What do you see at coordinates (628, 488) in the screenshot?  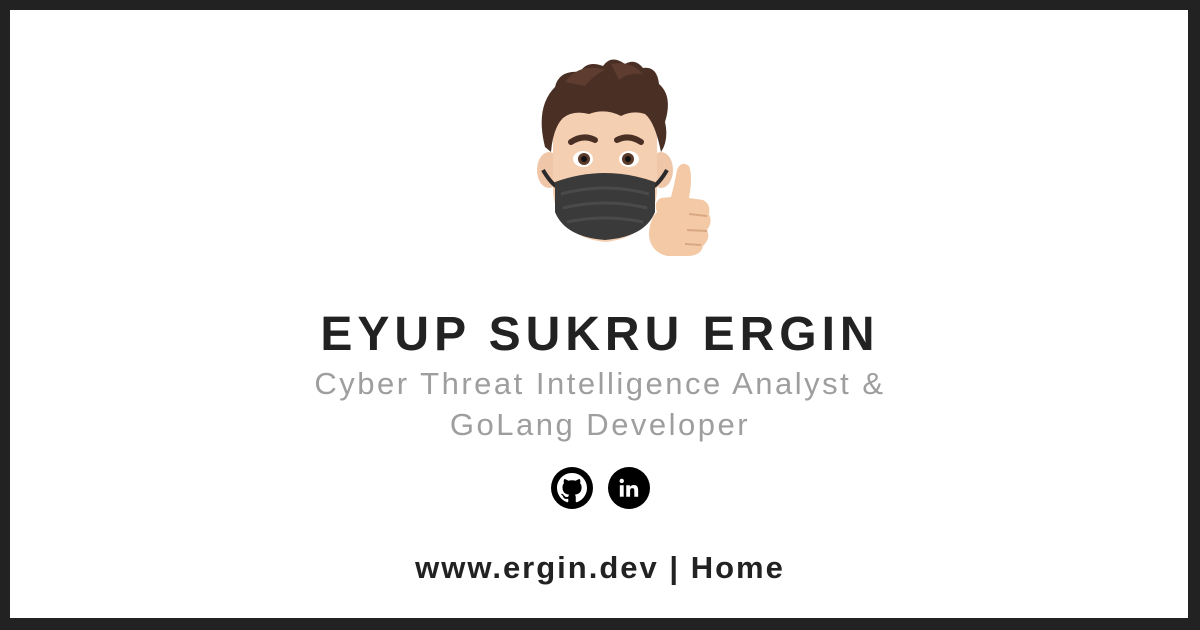 I see `linkedin-icon` at bounding box center [628, 488].